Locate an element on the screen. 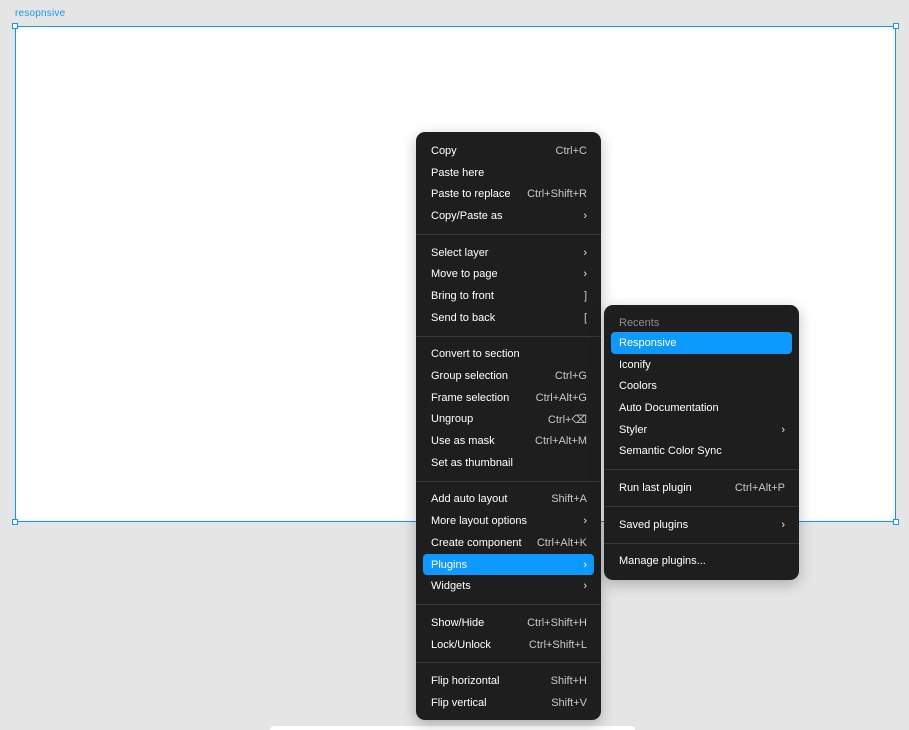 The image size is (909, 730). menu-item-shortcut: Shift+V is located at coordinates (569, 702).